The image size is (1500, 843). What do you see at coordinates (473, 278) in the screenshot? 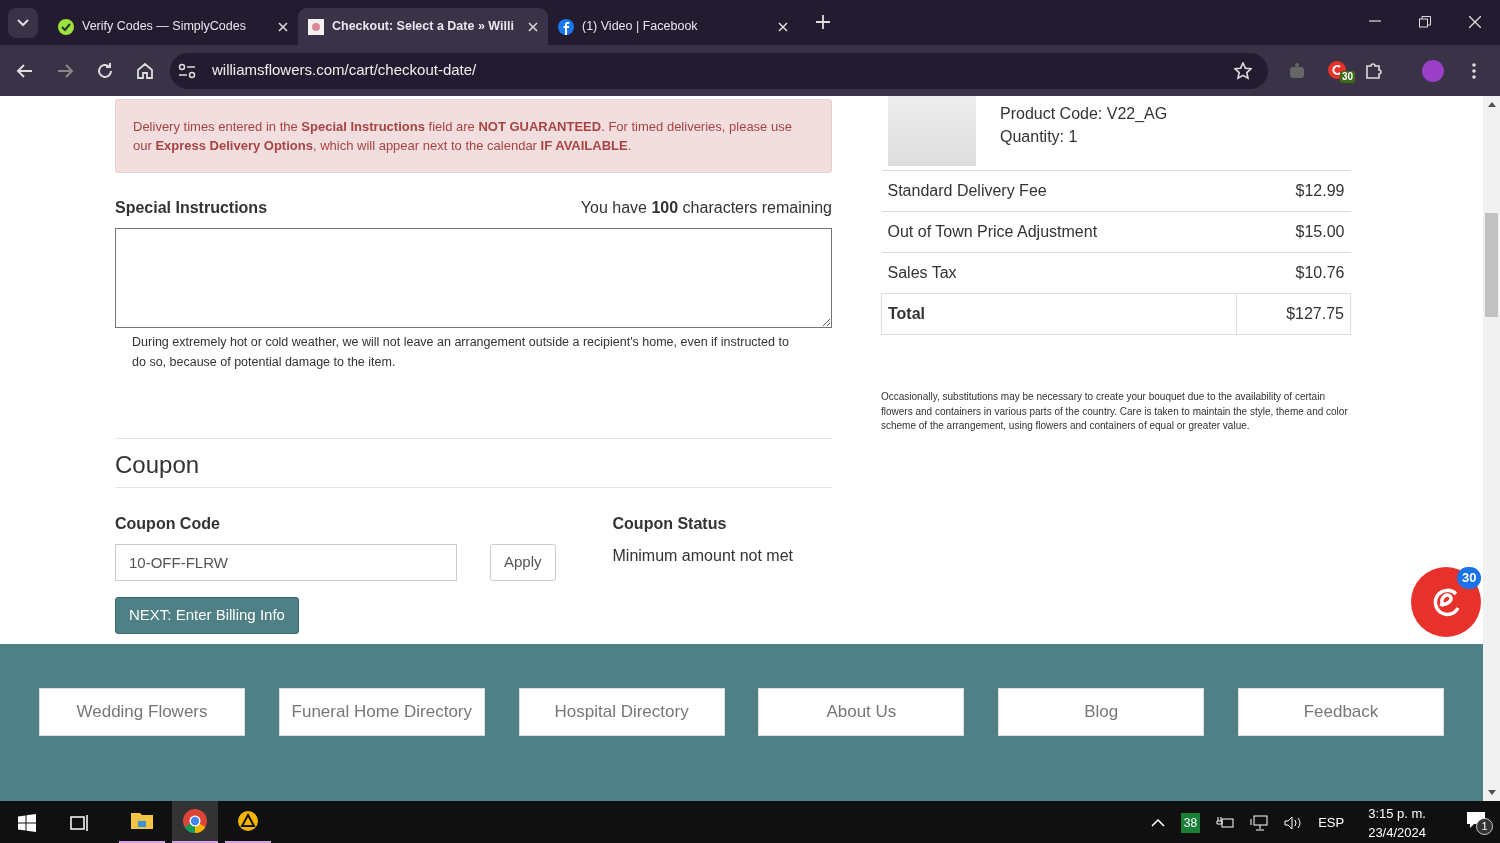
I see `text-area` at bounding box center [473, 278].